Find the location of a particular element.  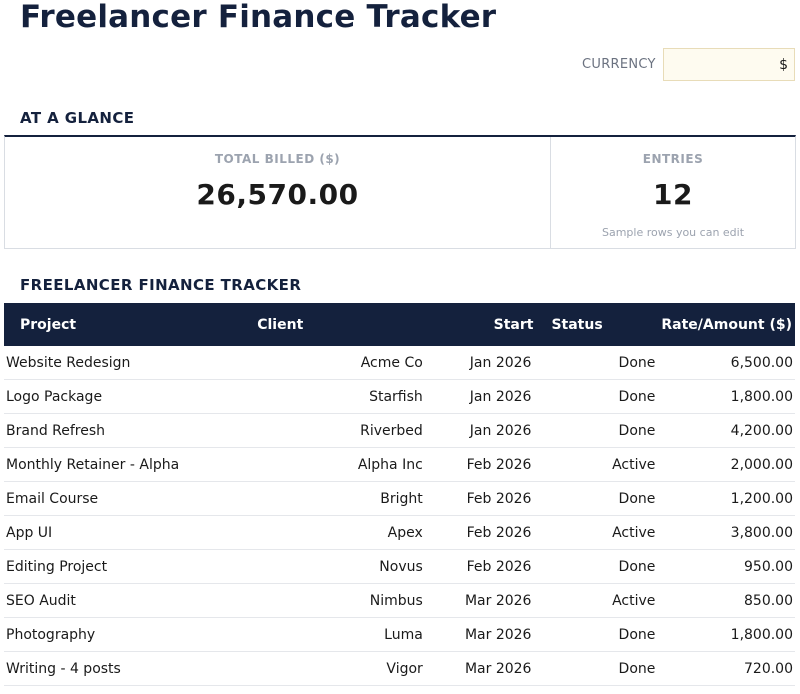

project-cell: Website Redesign is located at coordinates (129, 363).